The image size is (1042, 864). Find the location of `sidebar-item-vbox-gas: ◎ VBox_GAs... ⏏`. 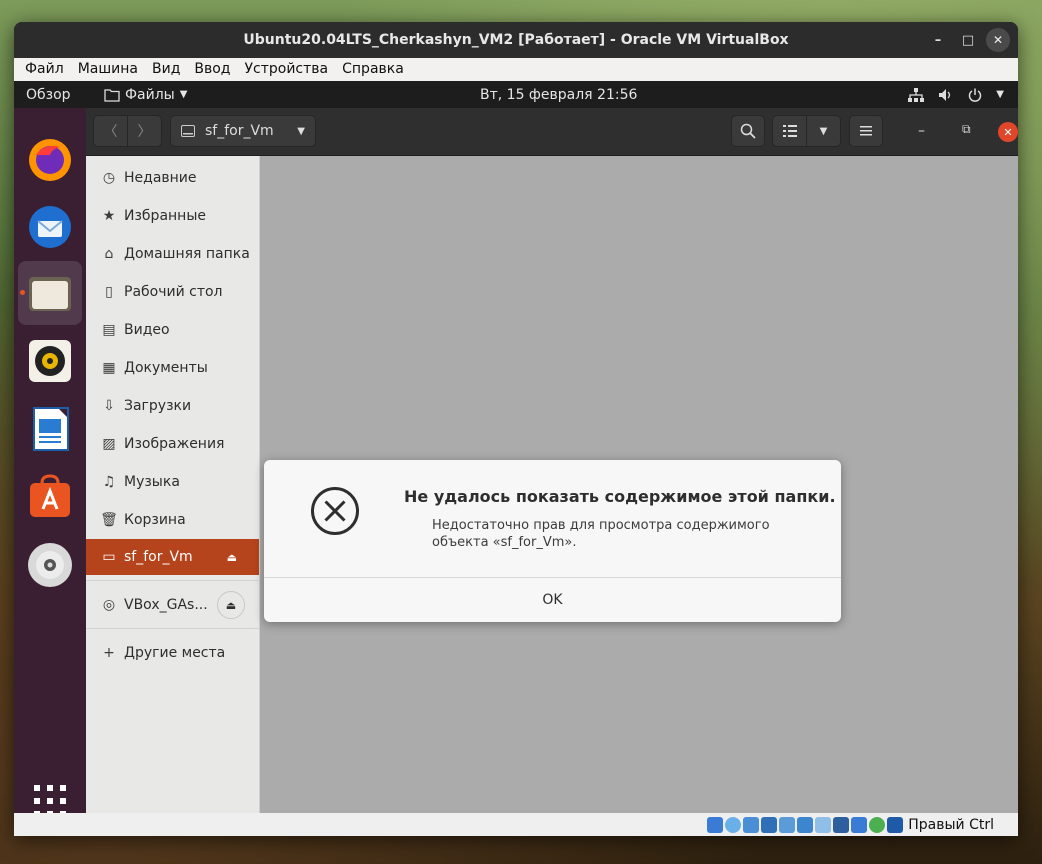

sidebar-item-vbox-gas: ◎ VBox_GAs... ⏏ is located at coordinates (172, 605).